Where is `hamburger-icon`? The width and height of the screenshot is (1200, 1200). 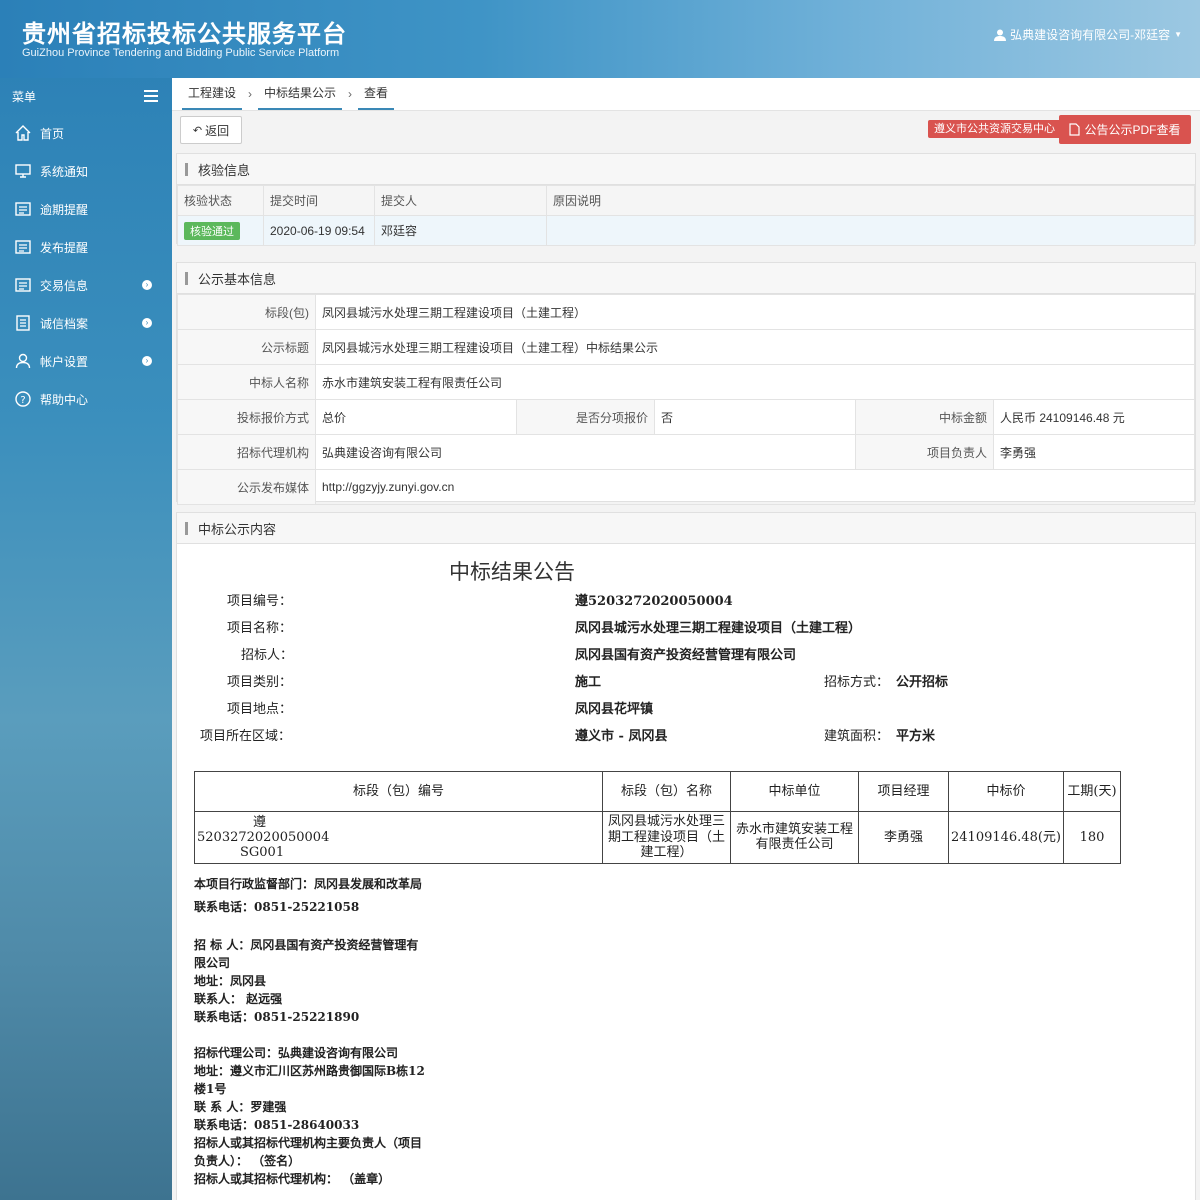 hamburger-icon is located at coordinates (151, 96).